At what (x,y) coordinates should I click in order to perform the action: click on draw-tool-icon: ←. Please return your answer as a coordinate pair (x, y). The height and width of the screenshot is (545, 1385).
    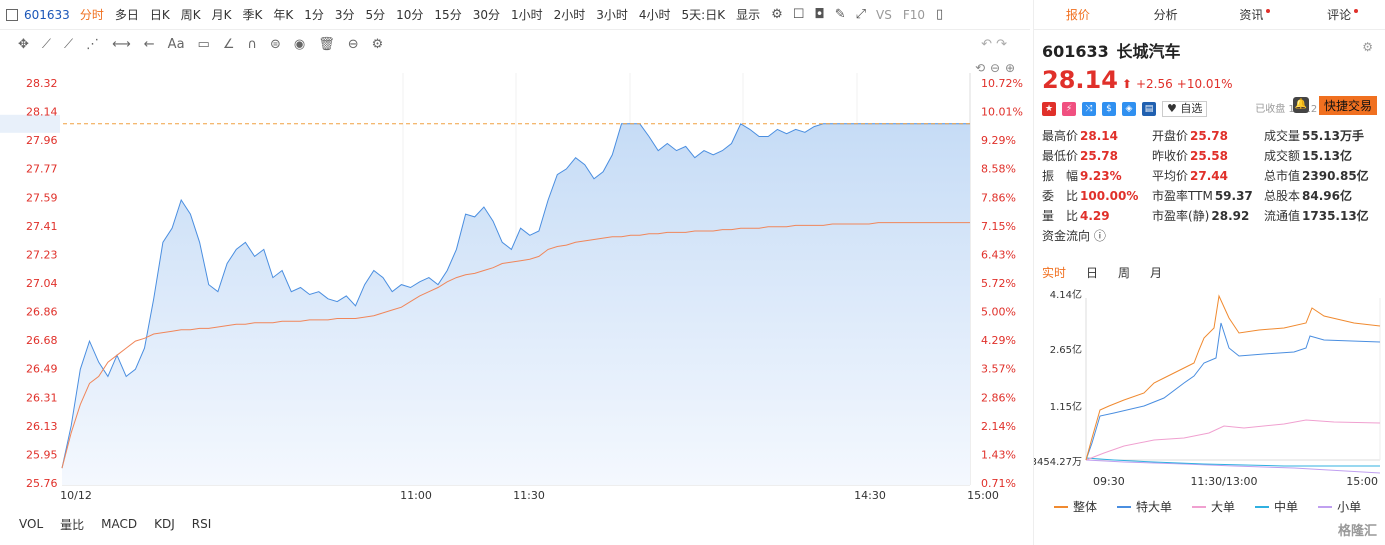
    Looking at the image, I should click on (149, 44).